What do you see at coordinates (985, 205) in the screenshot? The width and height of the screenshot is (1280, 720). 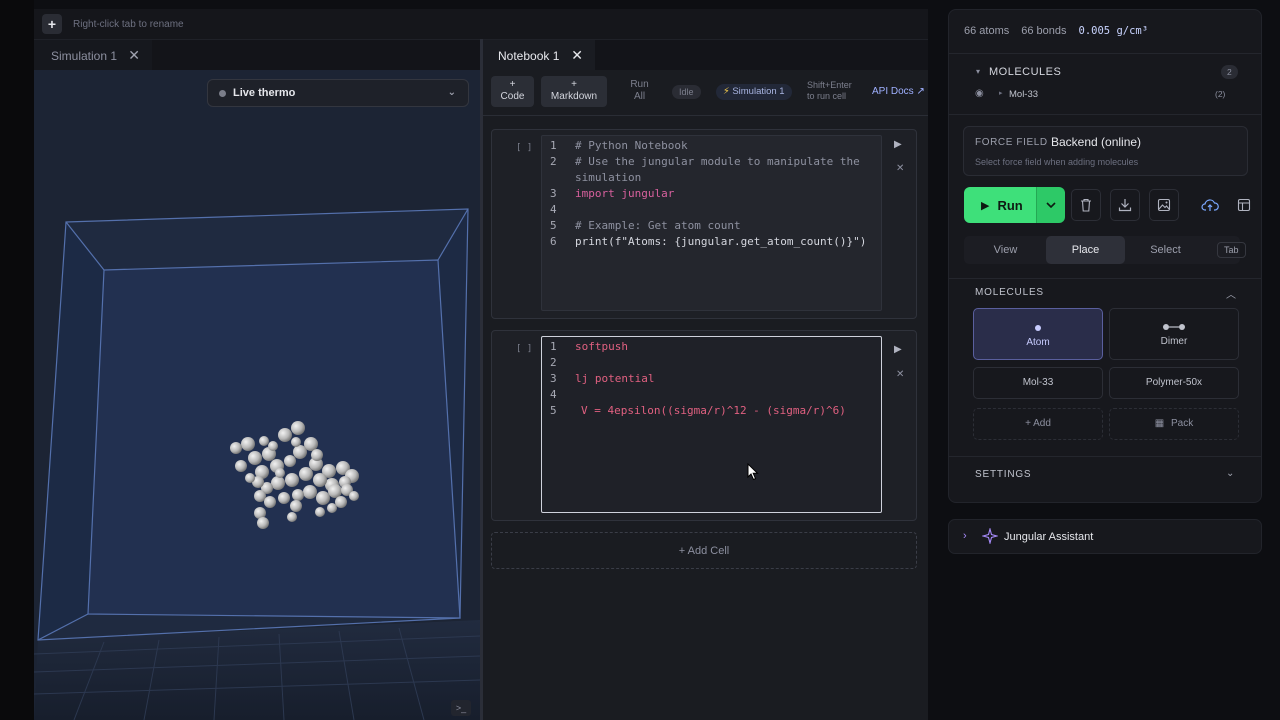 I see `play-icon: ▶` at bounding box center [985, 205].